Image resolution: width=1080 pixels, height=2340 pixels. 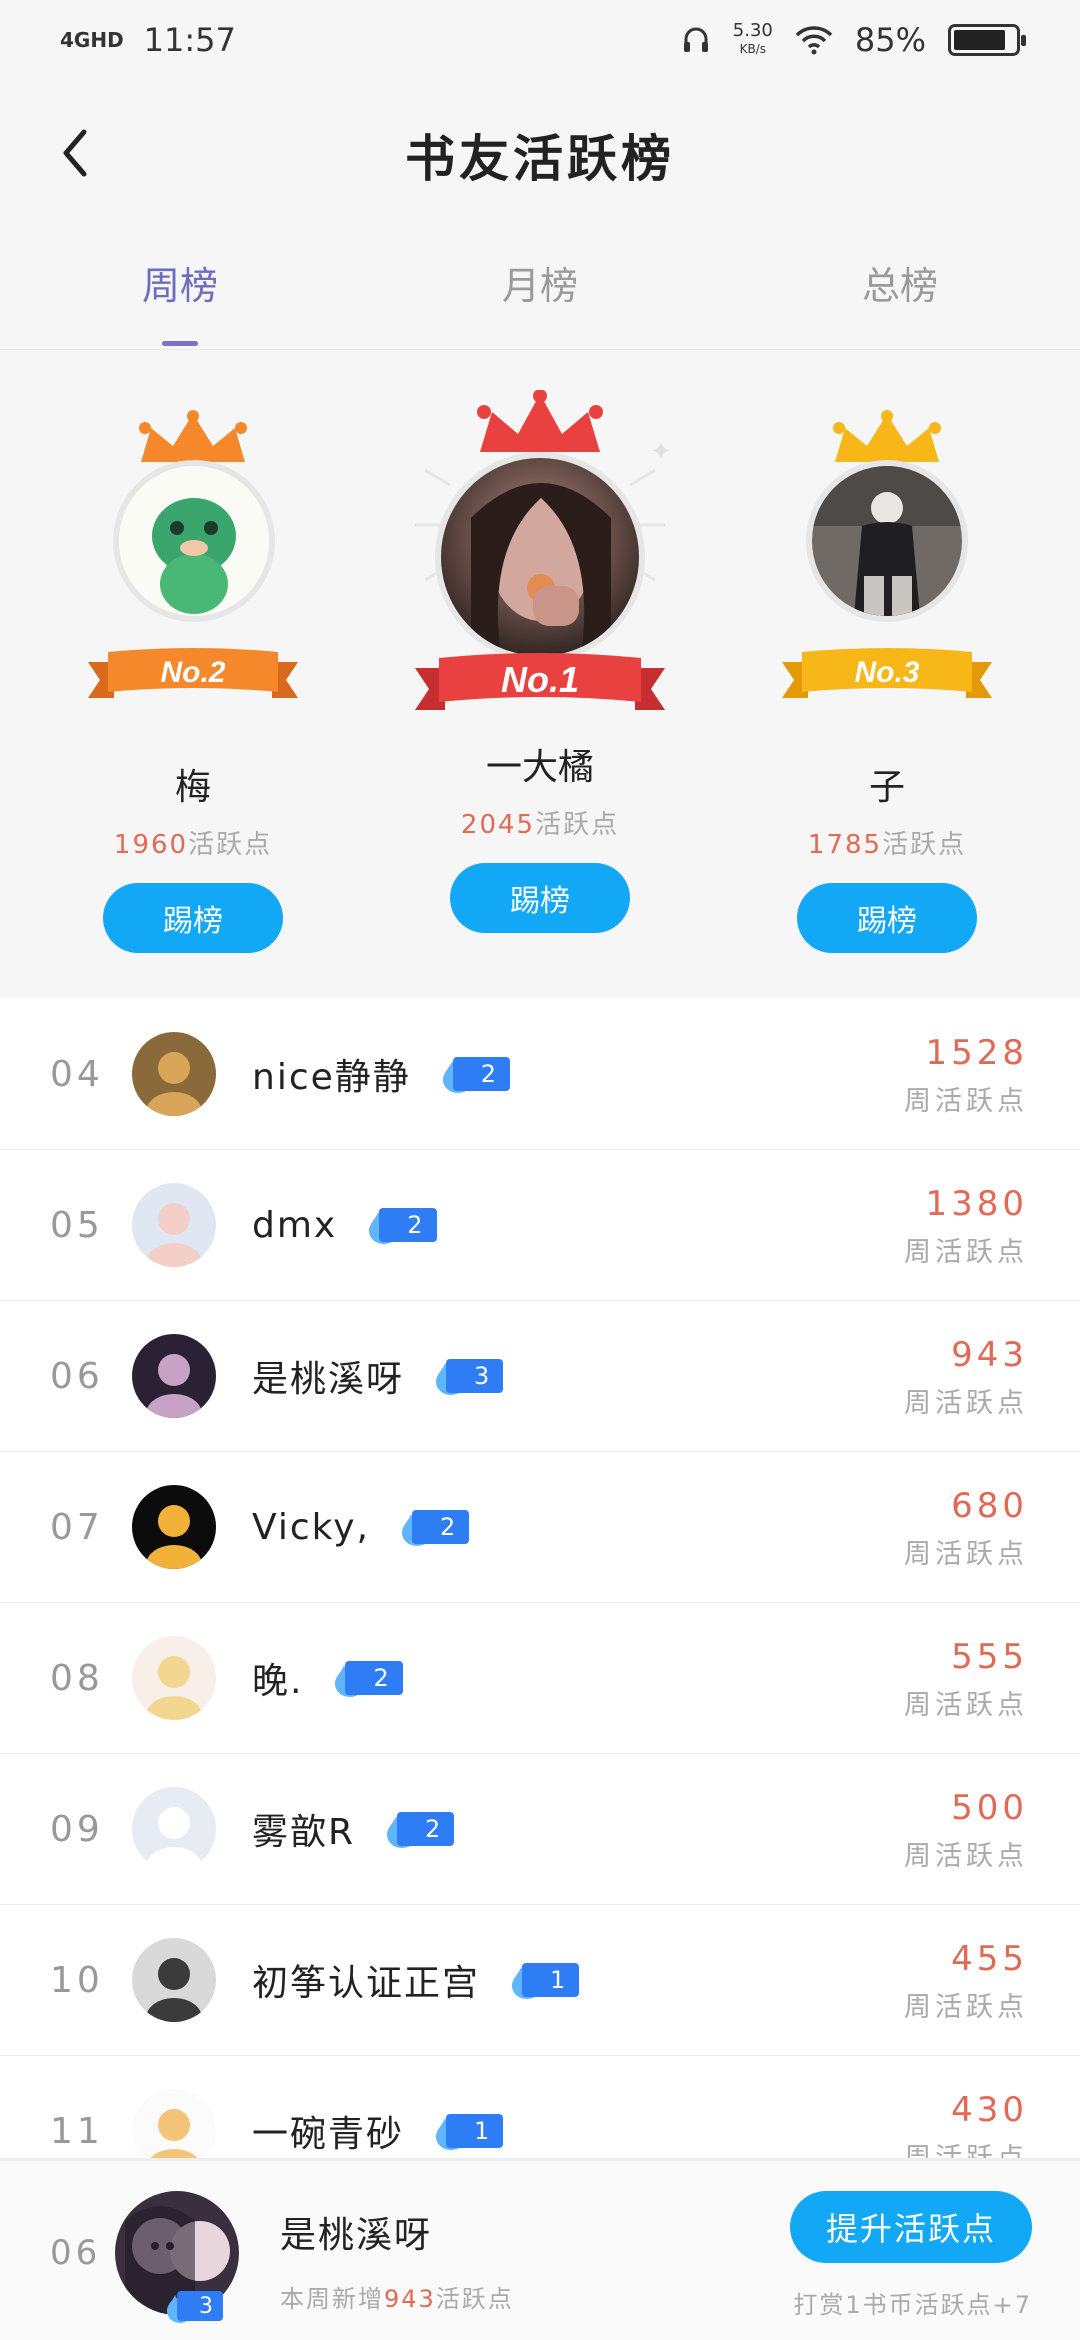 I want to click on user-name: dmx 2, so click(x=344, y=1225).